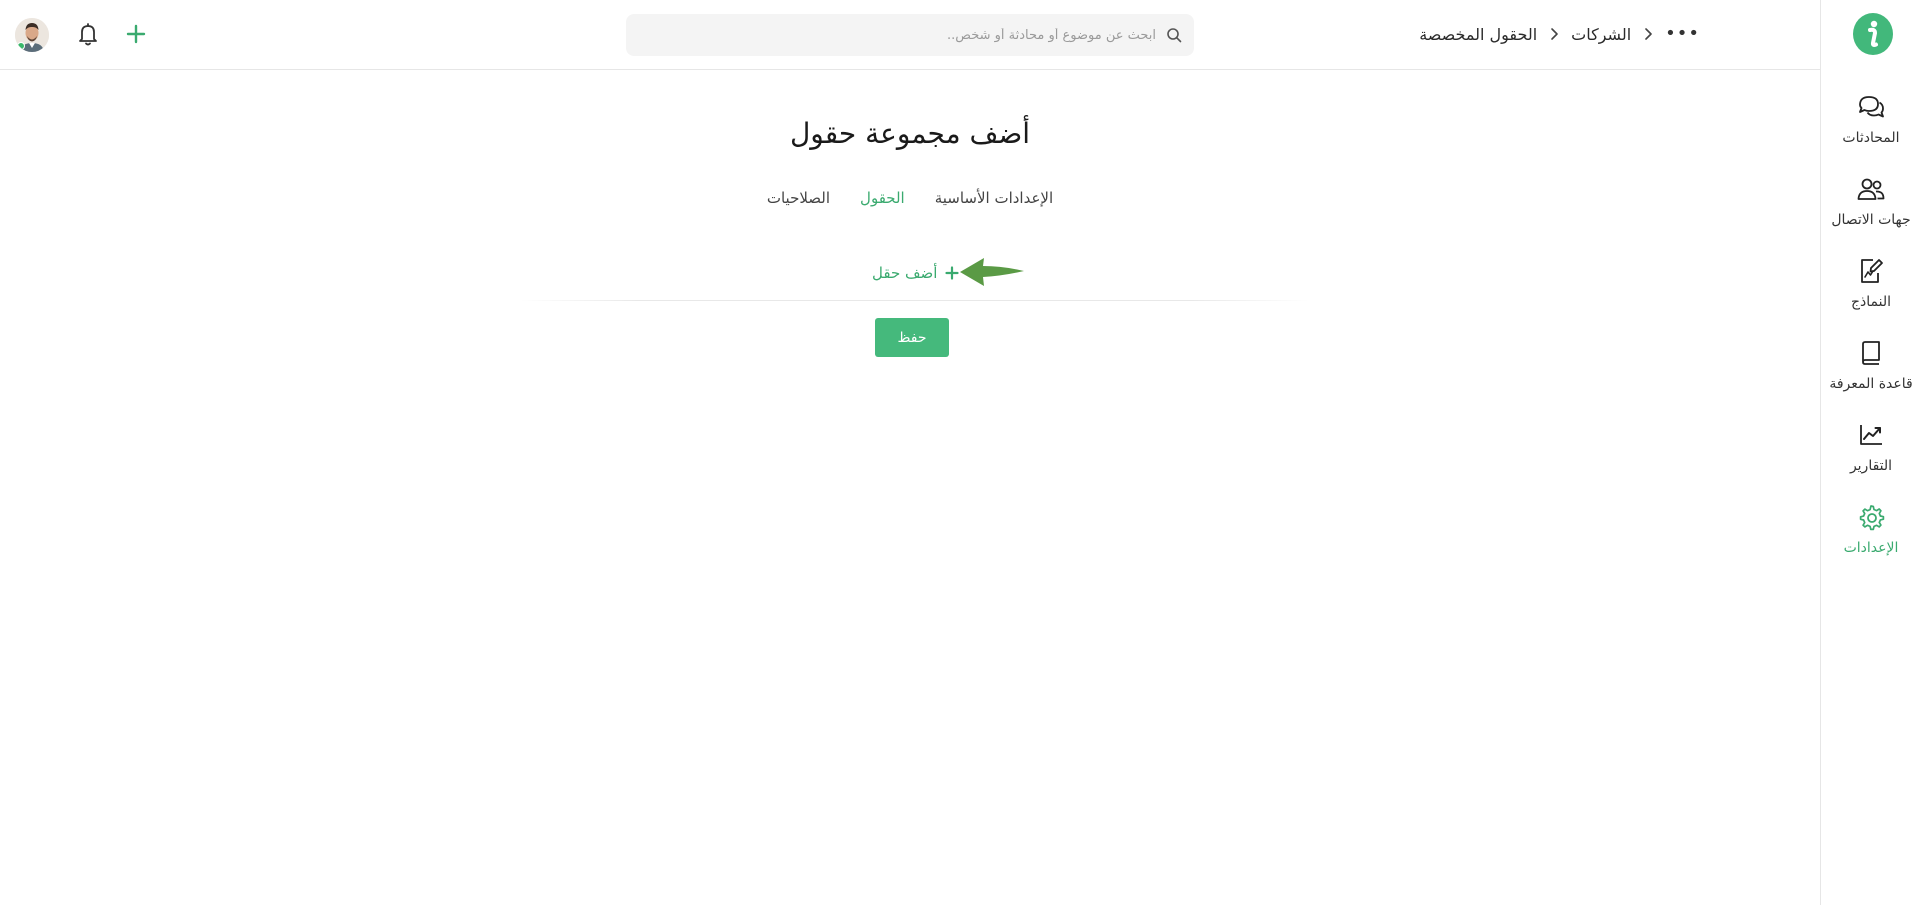  I want to click on sidebar-item-label: المحادثات, so click(1871, 138).